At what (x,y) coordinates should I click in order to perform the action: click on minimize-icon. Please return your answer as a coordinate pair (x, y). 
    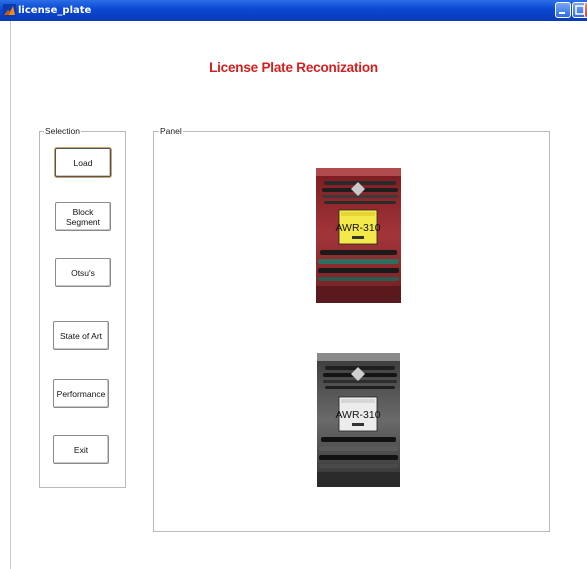
    Looking at the image, I should click on (562, 13).